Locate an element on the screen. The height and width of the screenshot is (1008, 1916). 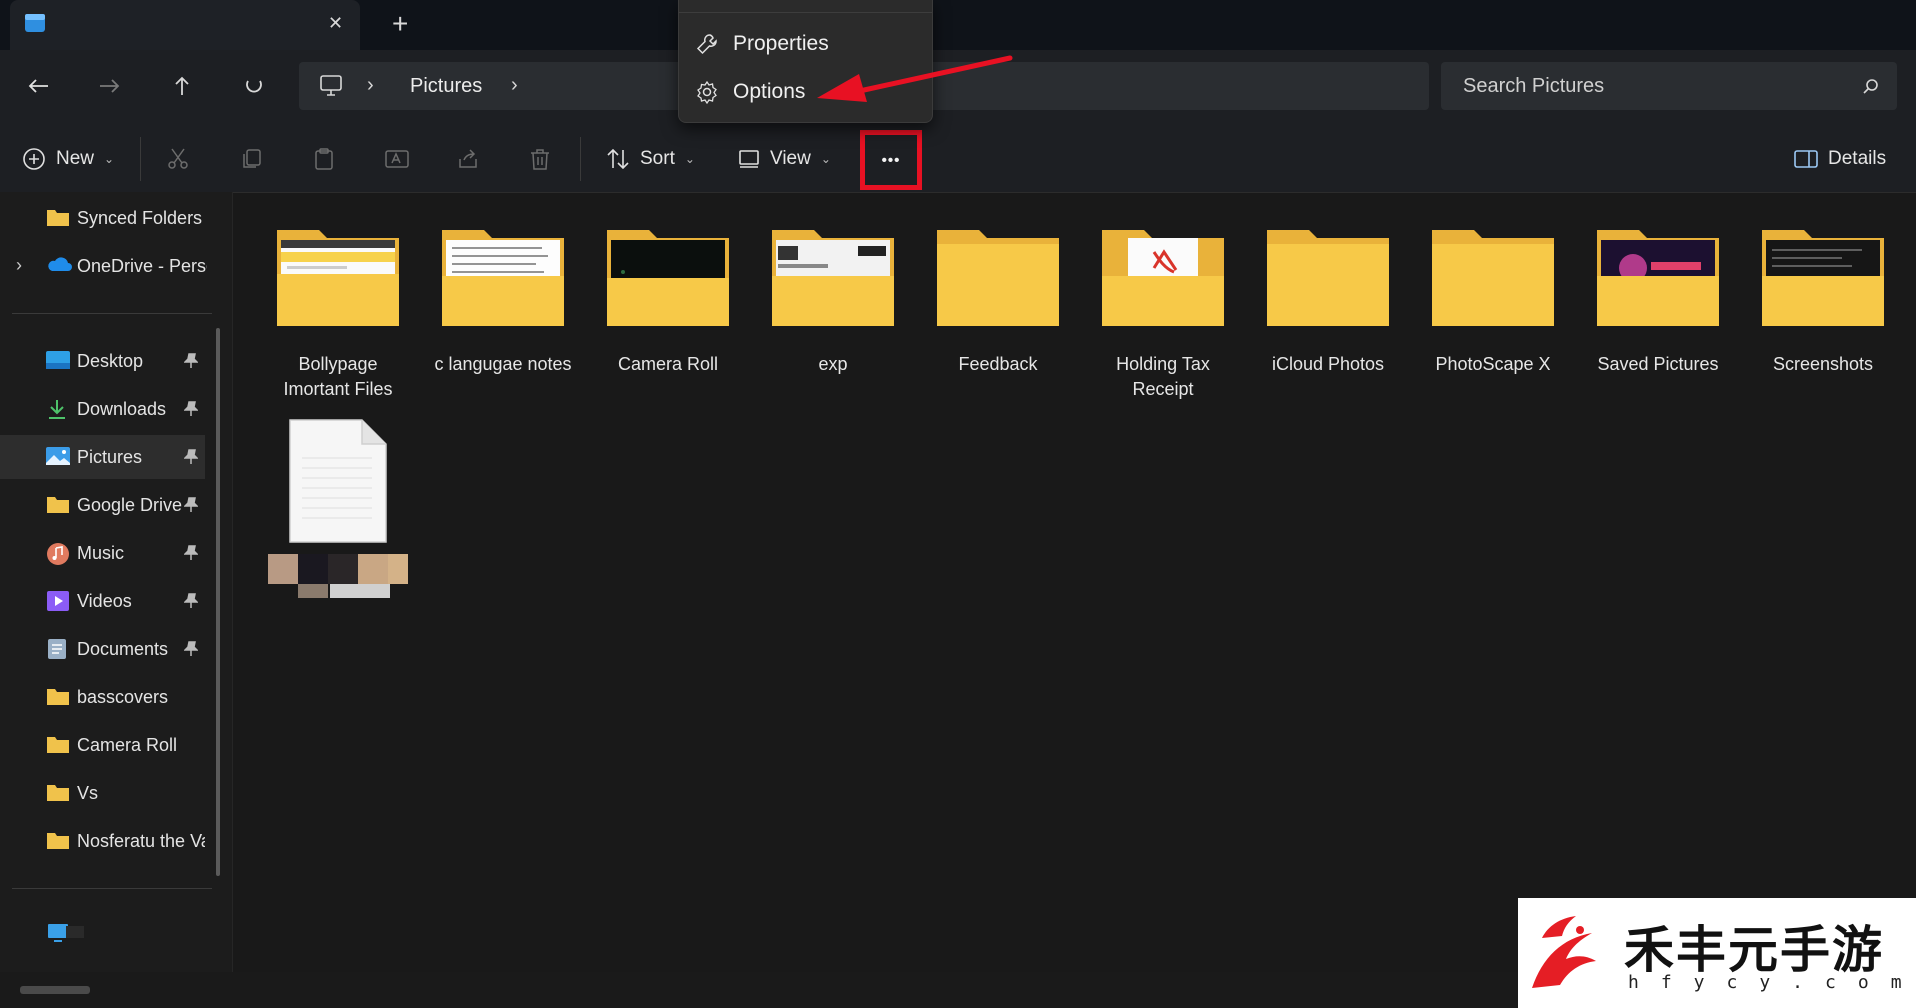
sidebar-item-videos: Videos is located at coordinates (102, 601).